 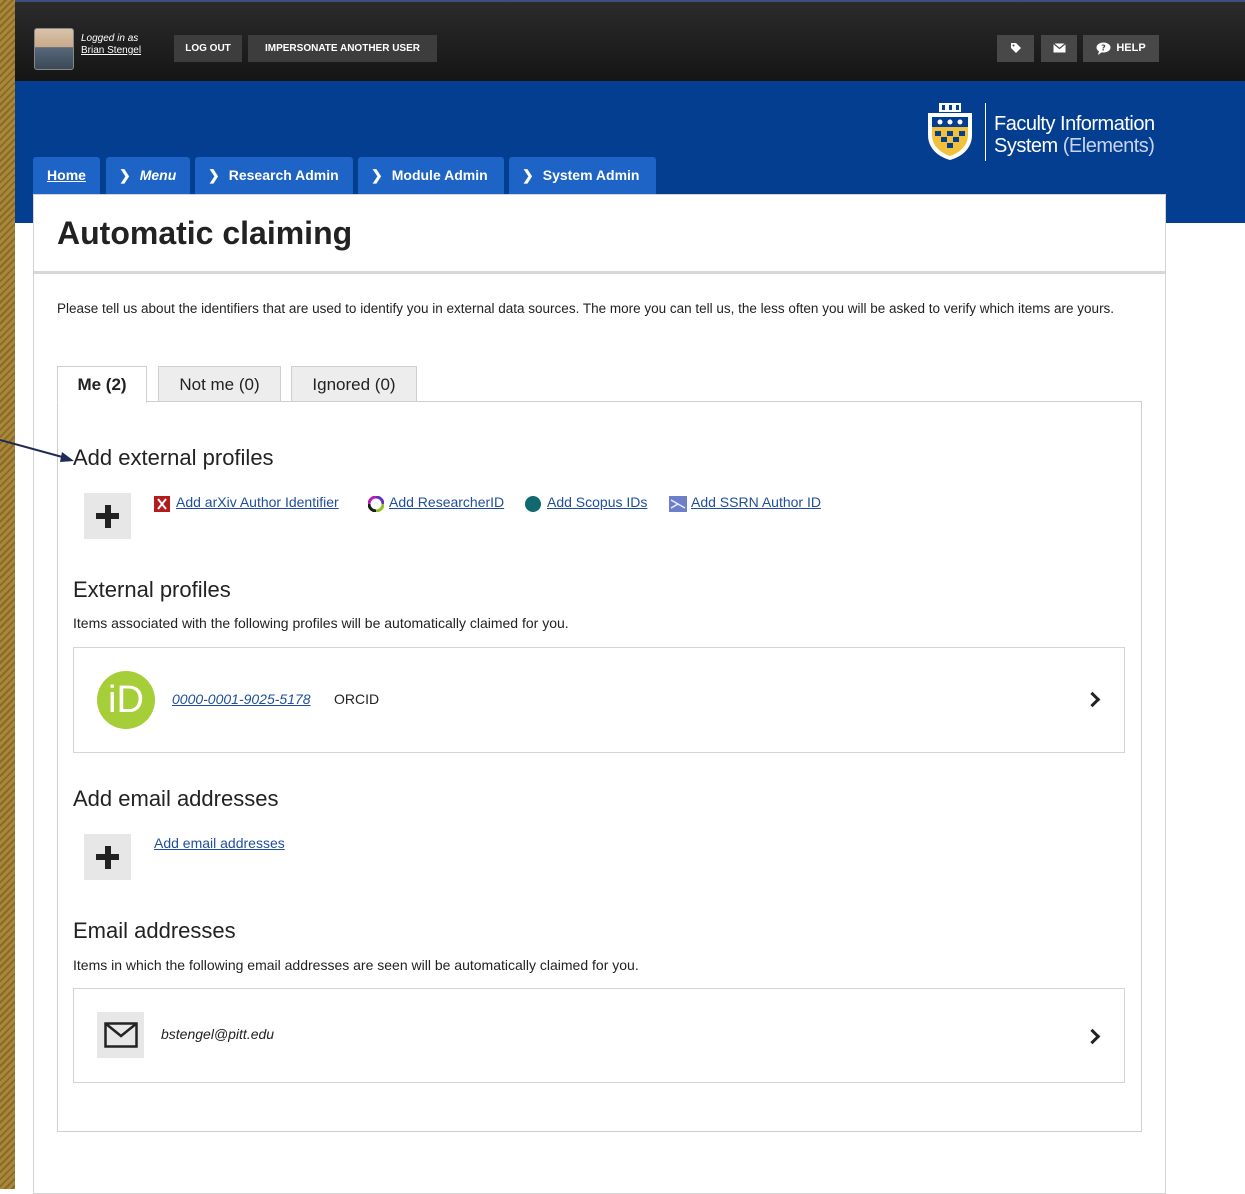 What do you see at coordinates (591, 175) in the screenshot?
I see `nav-system-admin-label: System Admin` at bounding box center [591, 175].